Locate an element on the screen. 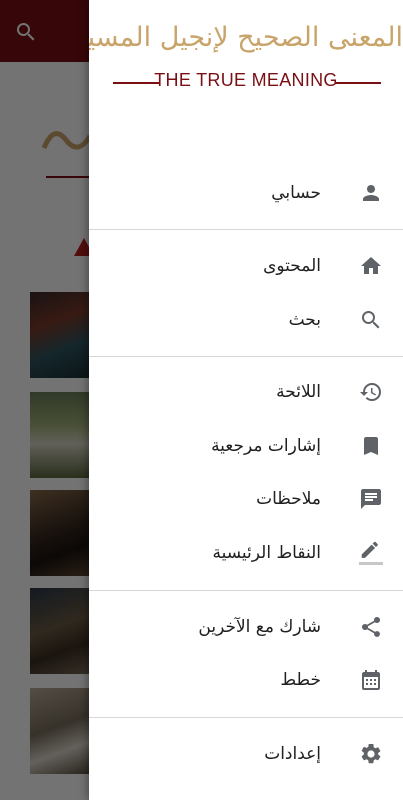 This screenshot has width=403, height=800. menu-item-label: المحتوى is located at coordinates (292, 266).